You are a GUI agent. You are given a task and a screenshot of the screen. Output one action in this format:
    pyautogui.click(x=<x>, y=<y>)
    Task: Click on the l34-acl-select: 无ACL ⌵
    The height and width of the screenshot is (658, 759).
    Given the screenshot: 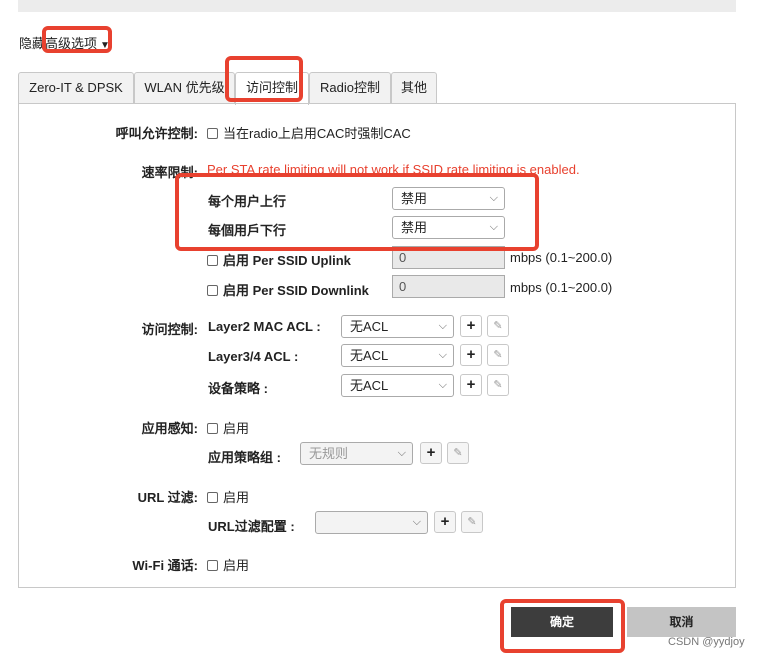 What is the action you would take?
    pyautogui.click(x=397, y=355)
    